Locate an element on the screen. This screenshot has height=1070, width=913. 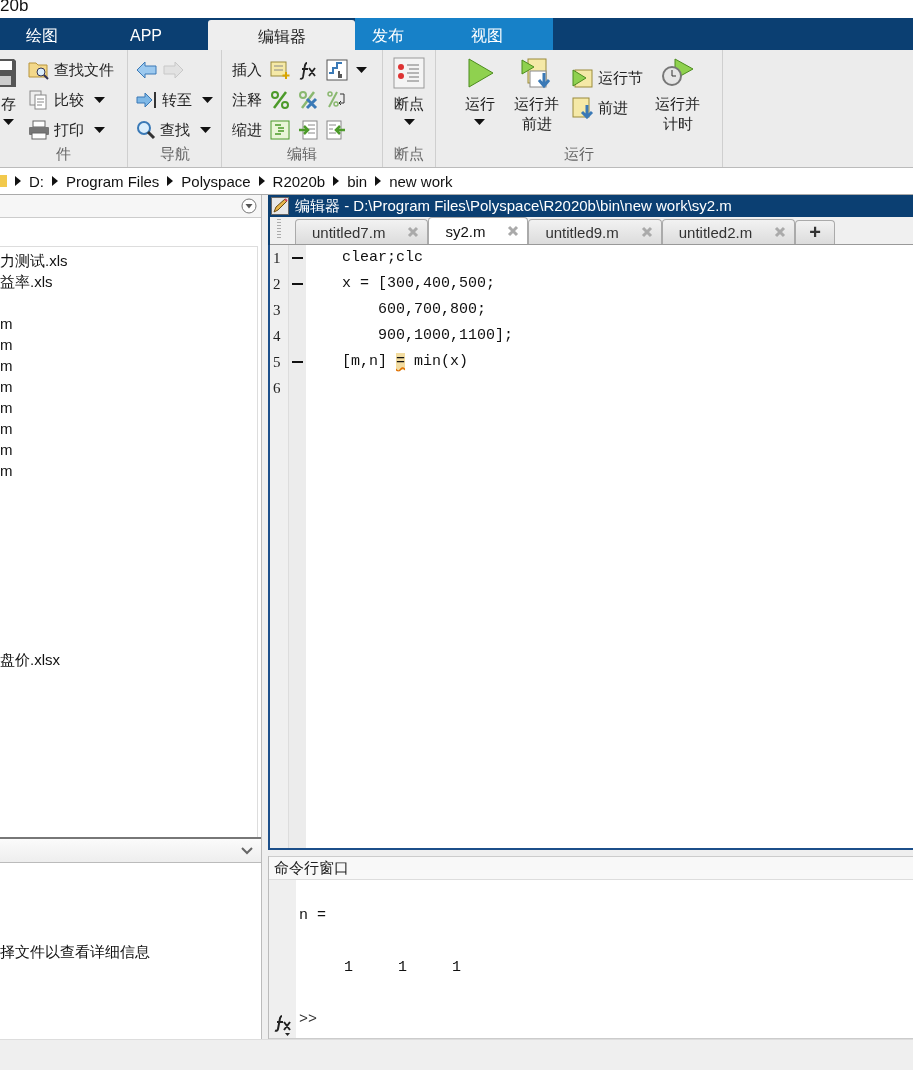
output-line: n = is located at coordinates (313, 916).